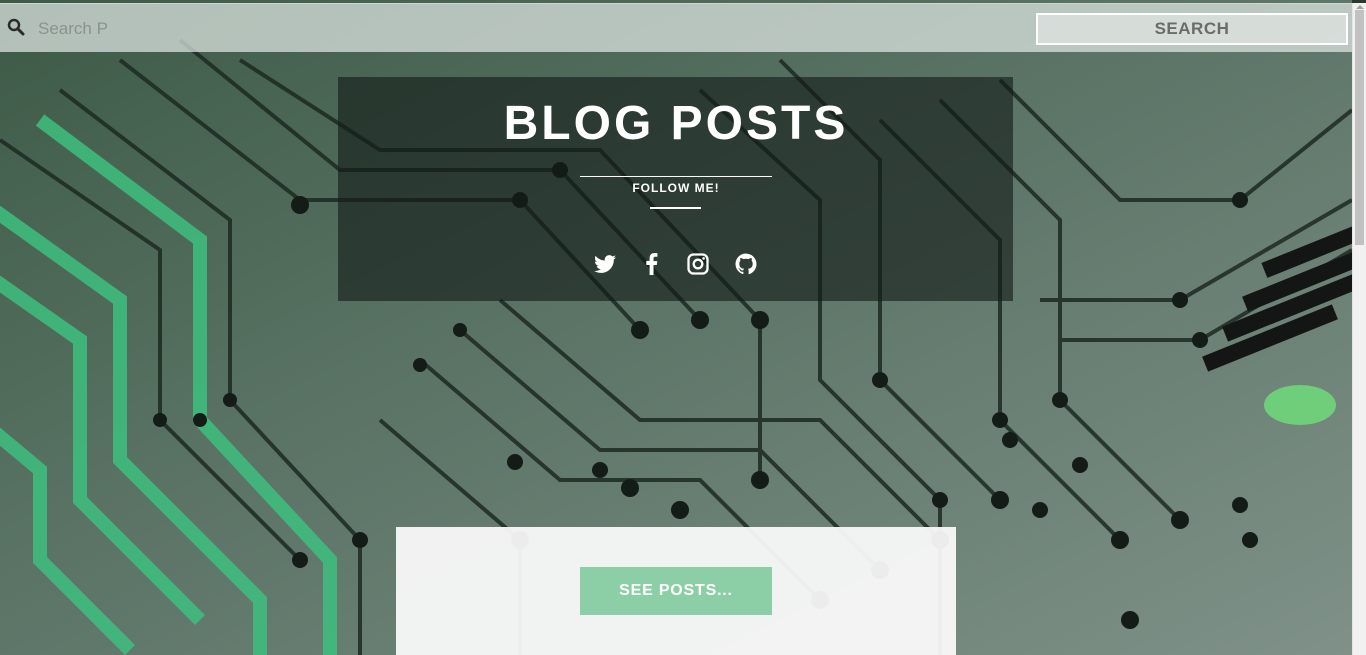  Describe the element at coordinates (652, 264) in the screenshot. I see `facebook-icon` at that location.